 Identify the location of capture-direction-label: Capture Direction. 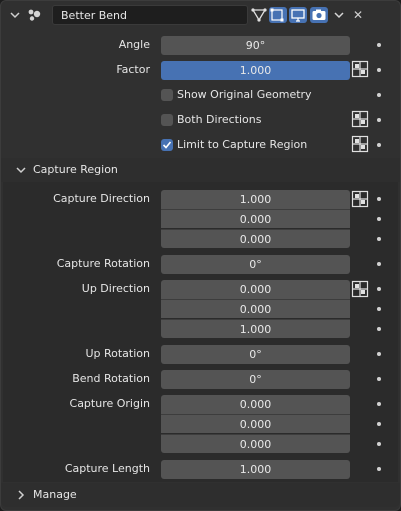
(101, 198).